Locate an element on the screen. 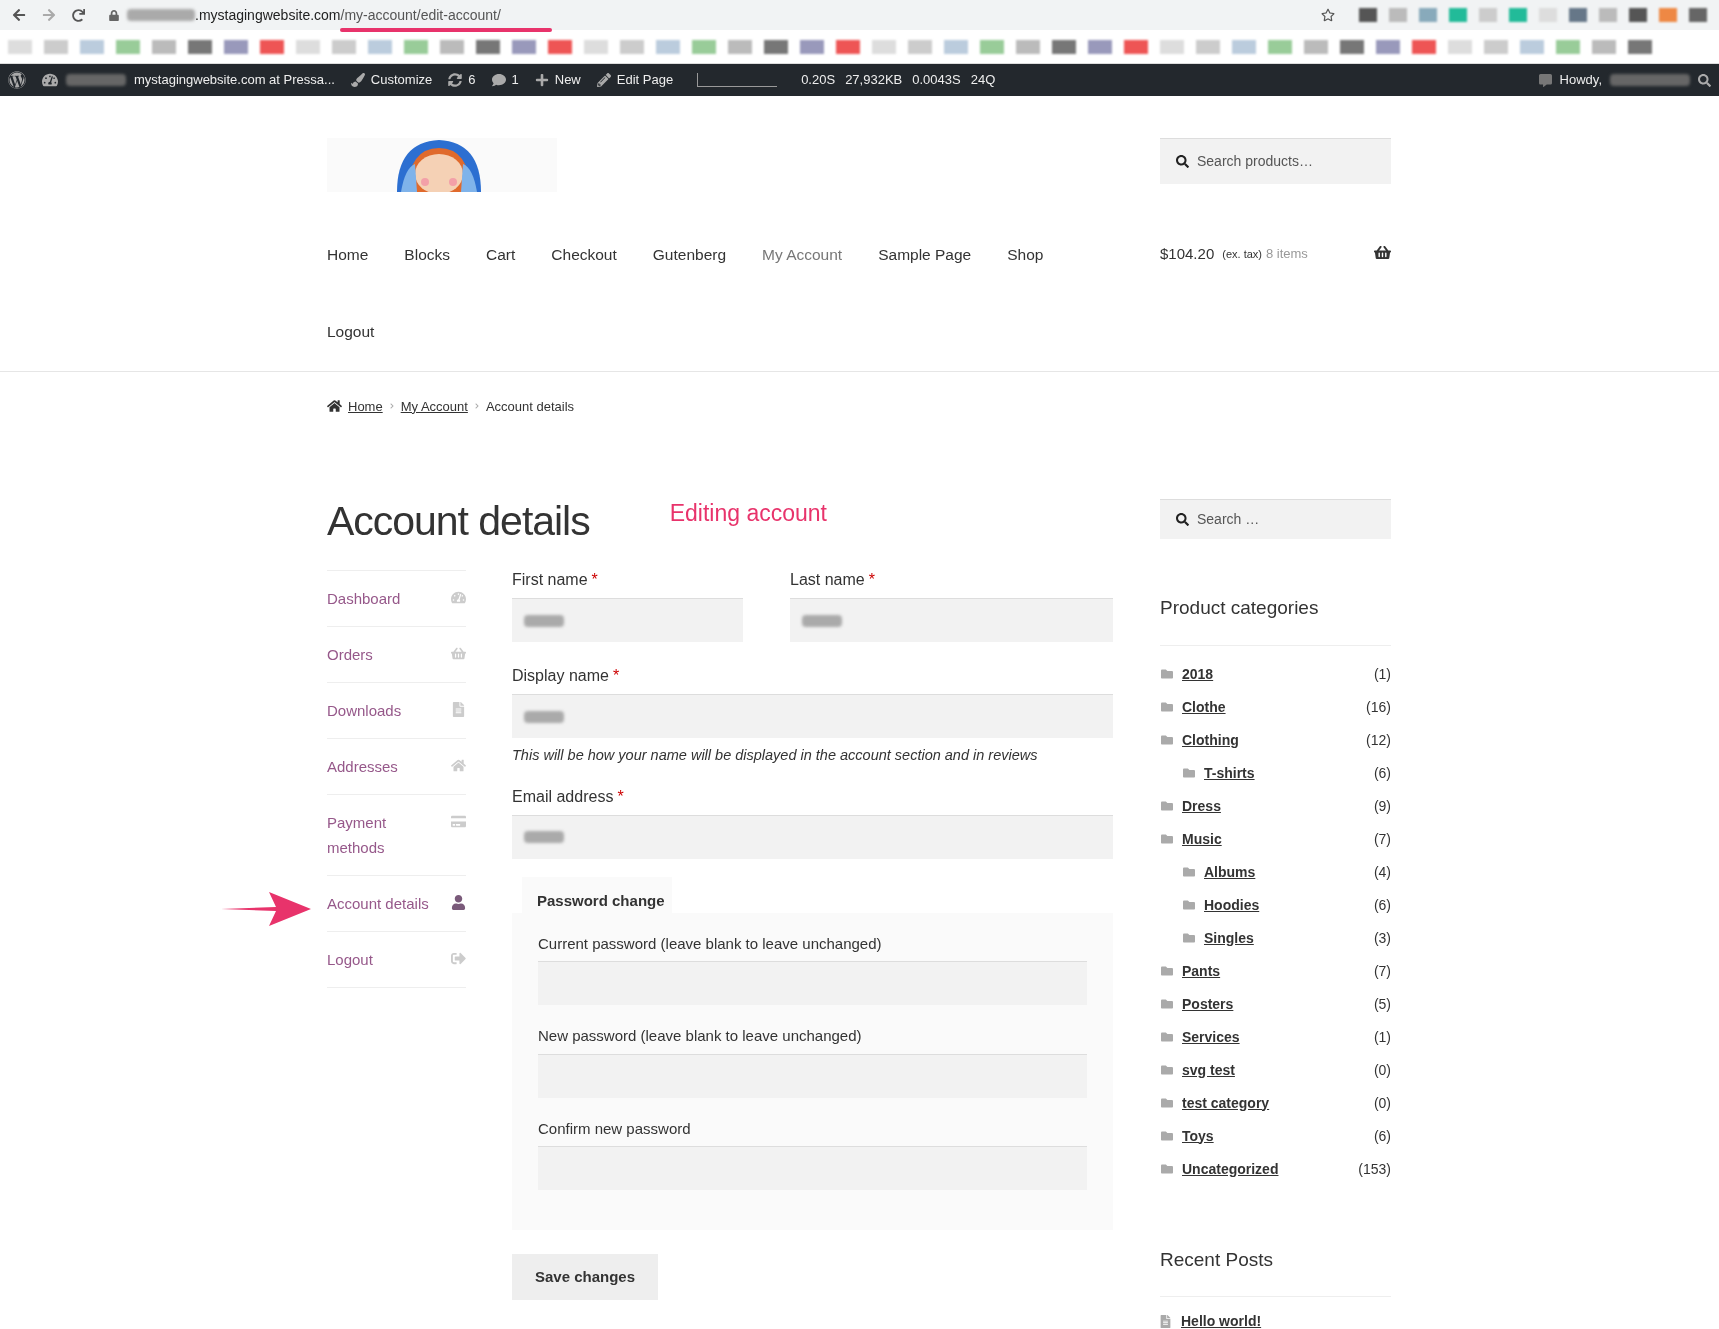  post-link: Hello world! is located at coordinates (1221, 1320).